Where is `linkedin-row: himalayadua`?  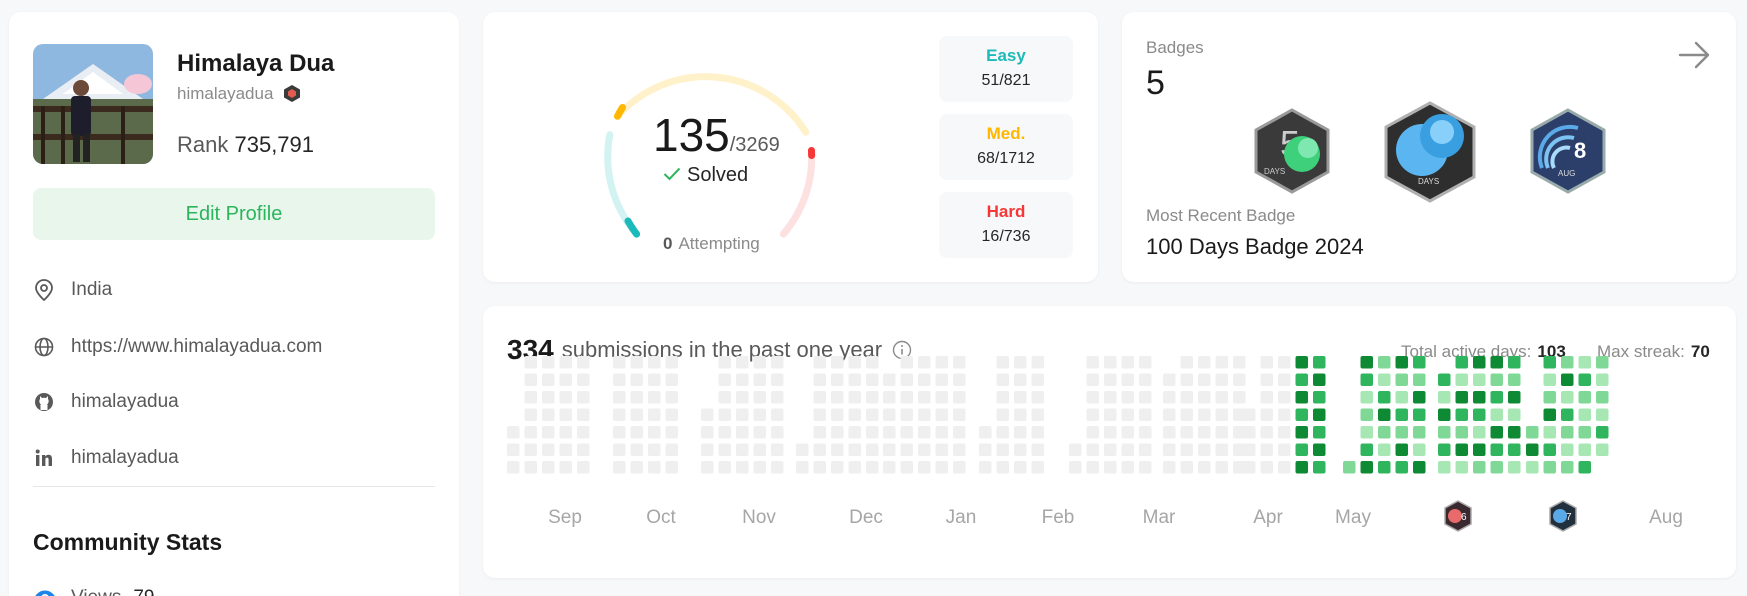 linkedin-row: himalayadua is located at coordinates (106, 458).